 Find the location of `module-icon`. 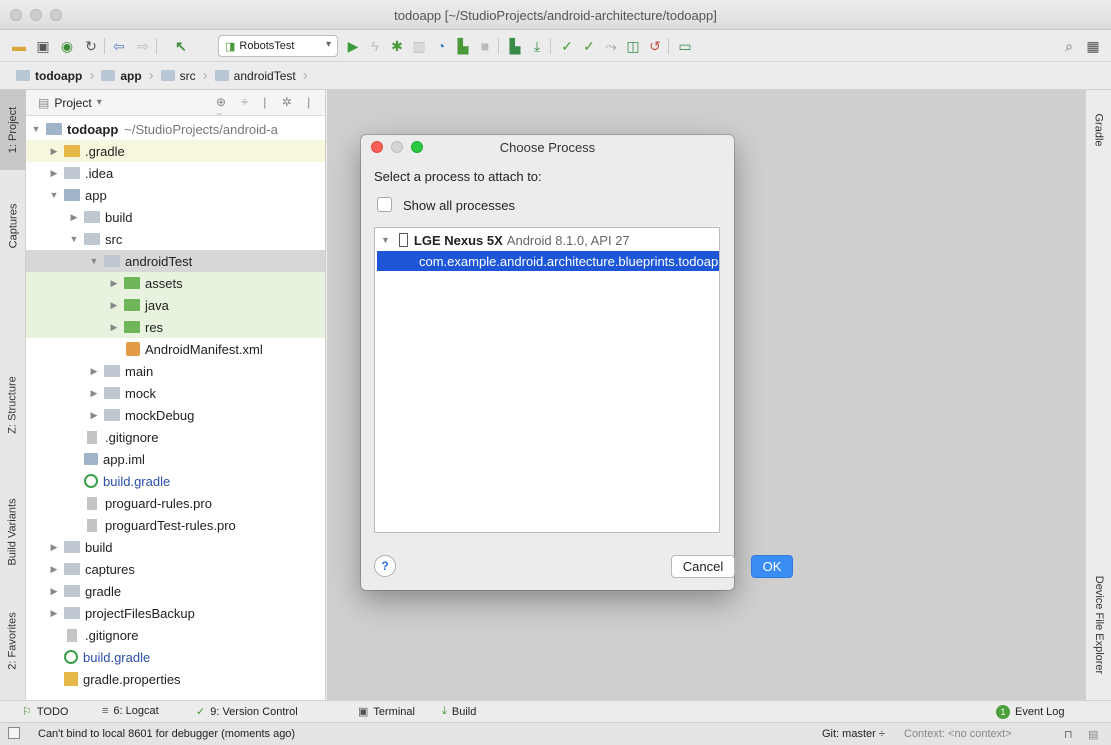

module-icon is located at coordinates (108, 75).